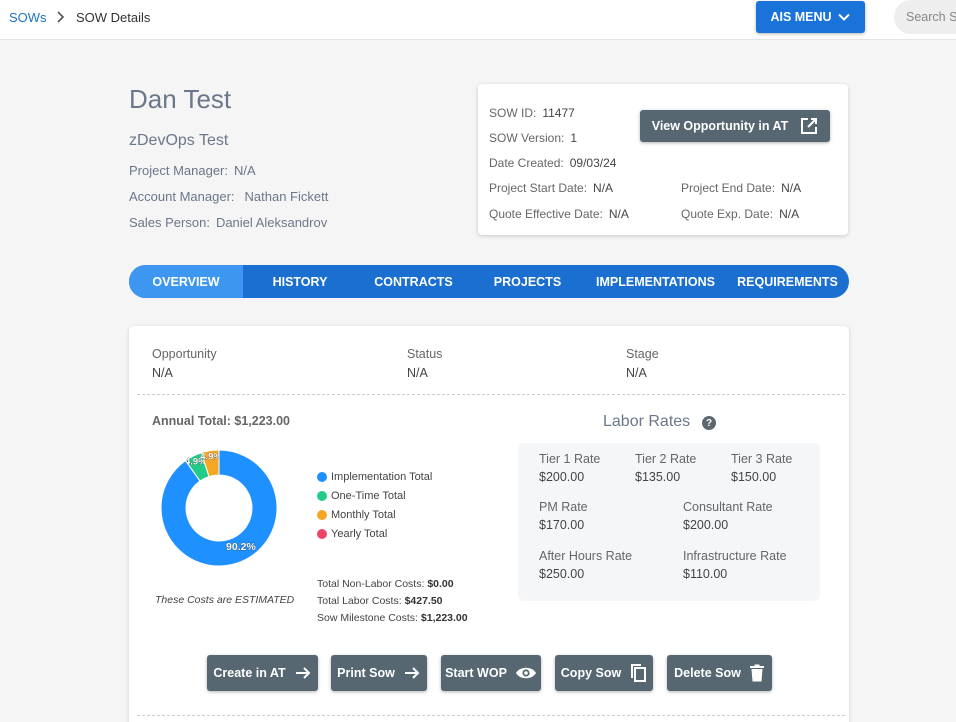  What do you see at coordinates (591, 673) in the screenshot?
I see `copy-sow-label: Copy Sow` at bounding box center [591, 673].